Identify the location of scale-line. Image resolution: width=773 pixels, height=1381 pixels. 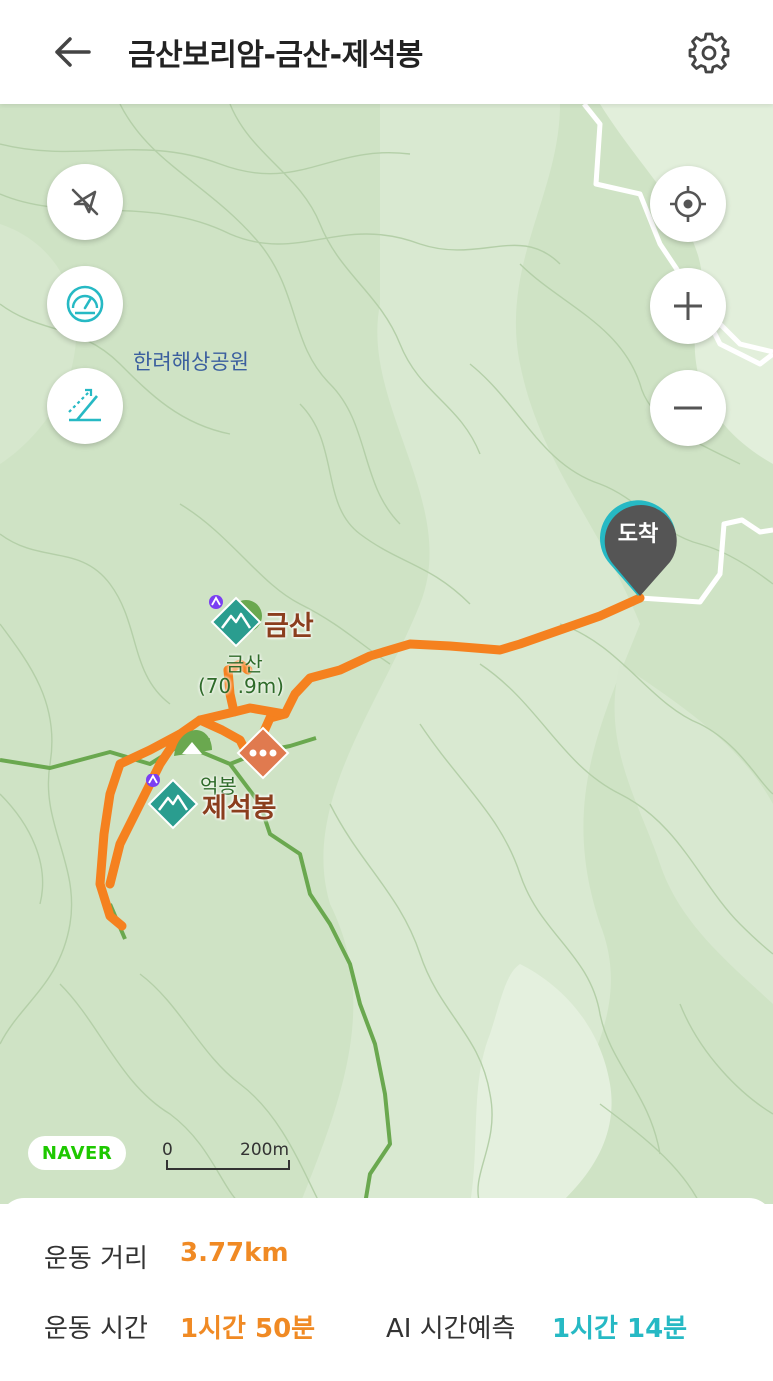
(228, 1165).